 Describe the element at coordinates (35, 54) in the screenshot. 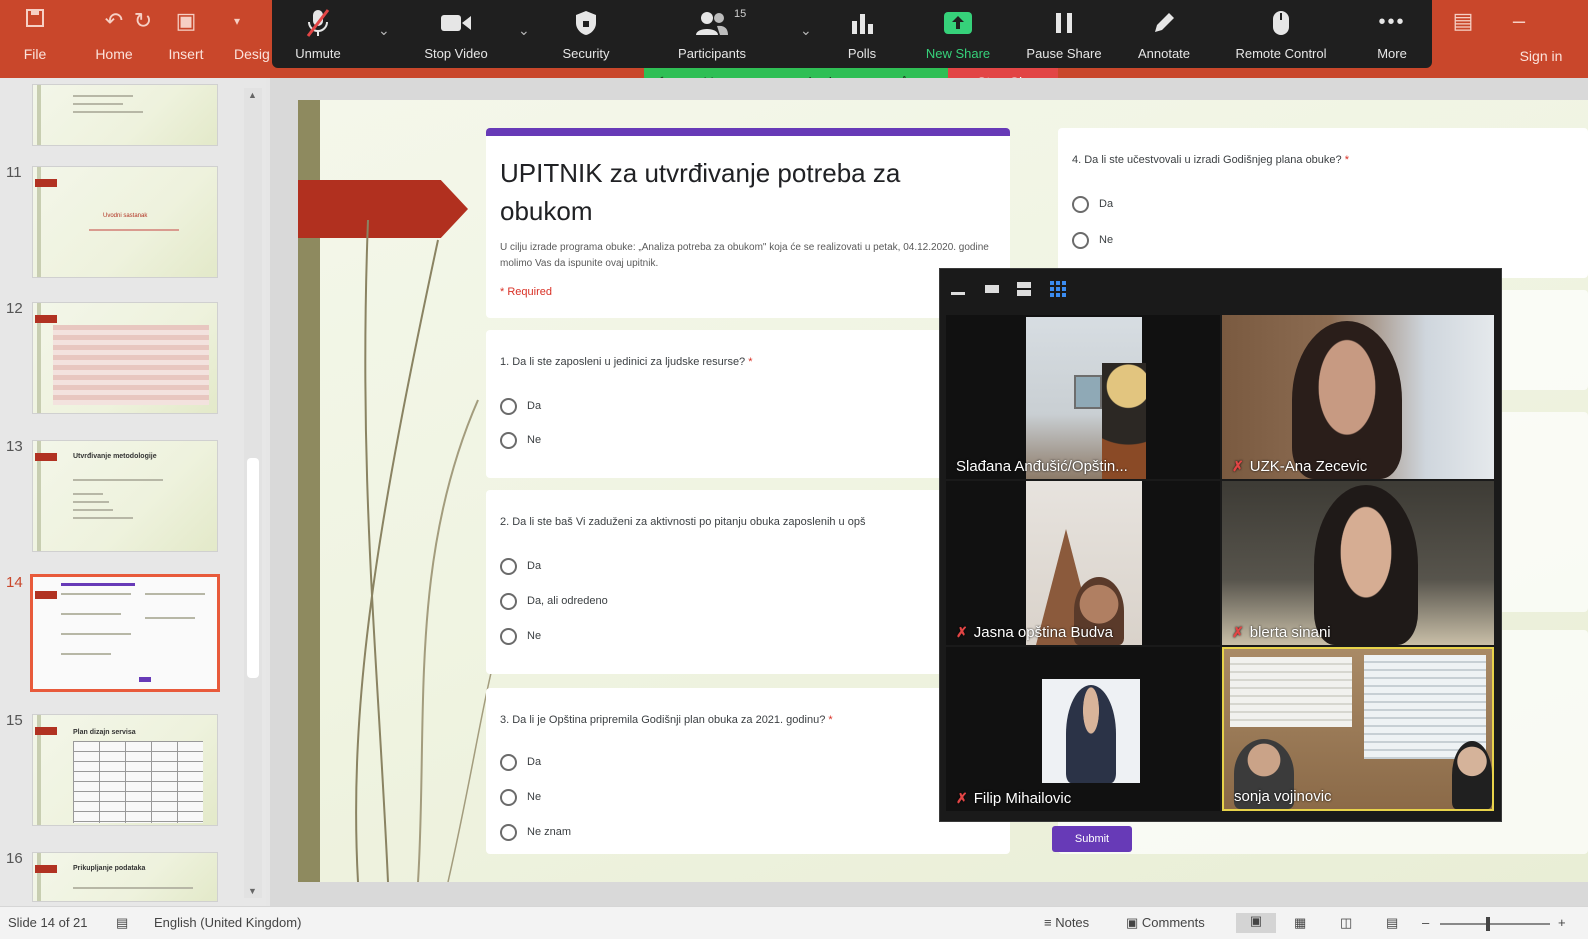

I see `file-tab-label: File` at that location.